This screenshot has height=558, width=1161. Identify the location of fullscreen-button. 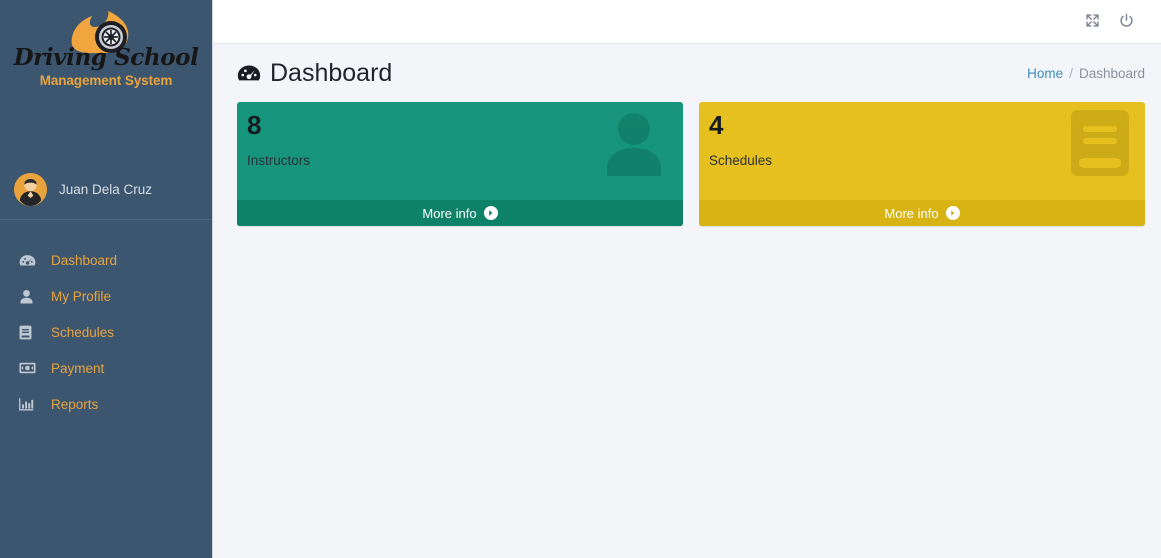
(1092, 22).